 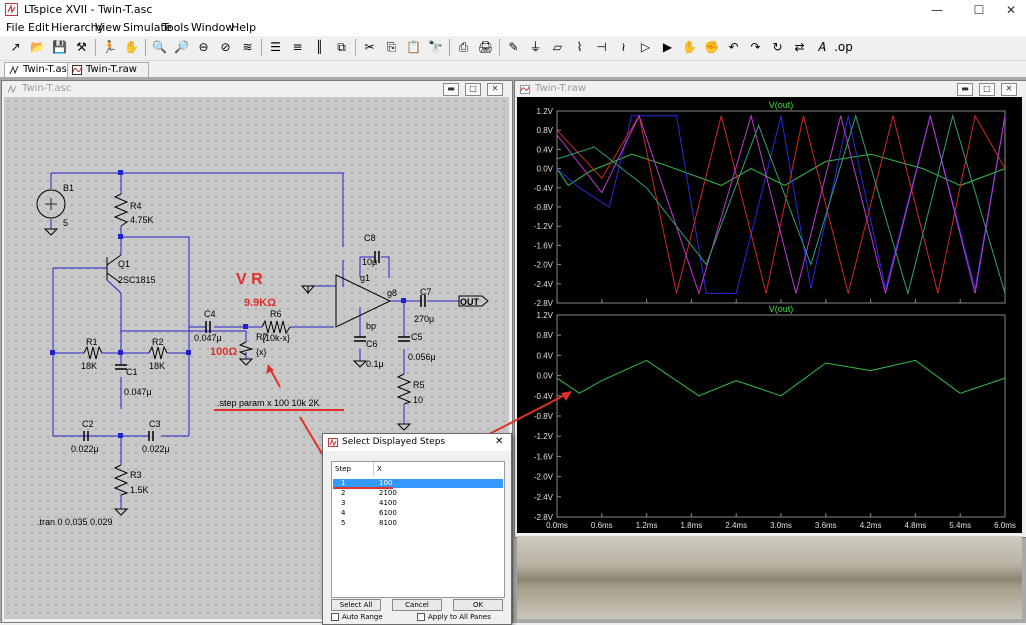 What do you see at coordinates (65, 223) in the screenshot?
I see `label-b1-value: 5` at bounding box center [65, 223].